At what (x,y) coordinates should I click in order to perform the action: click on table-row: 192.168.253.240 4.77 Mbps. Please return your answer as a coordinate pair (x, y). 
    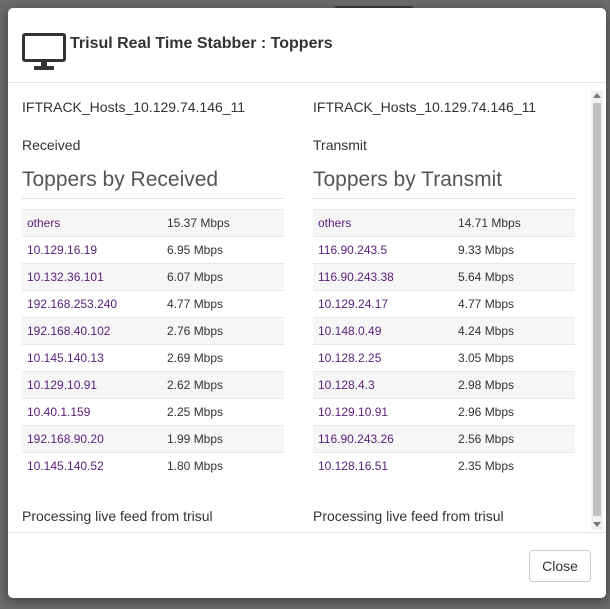
    Looking at the image, I should click on (153, 304).